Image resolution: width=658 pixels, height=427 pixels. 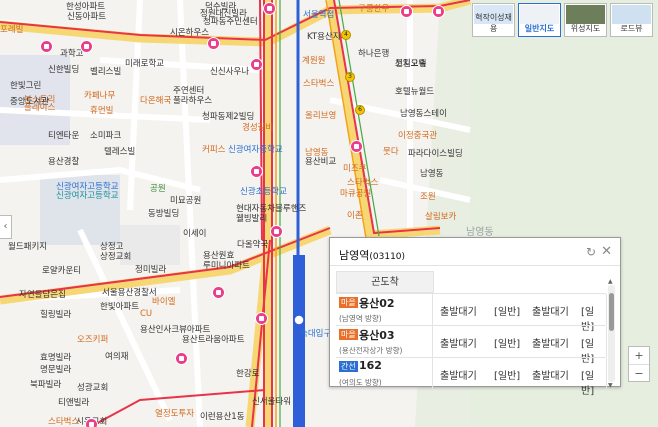 What do you see at coordinates (606, 251) in the screenshot?
I see `close-icon: ✕` at bounding box center [606, 251].